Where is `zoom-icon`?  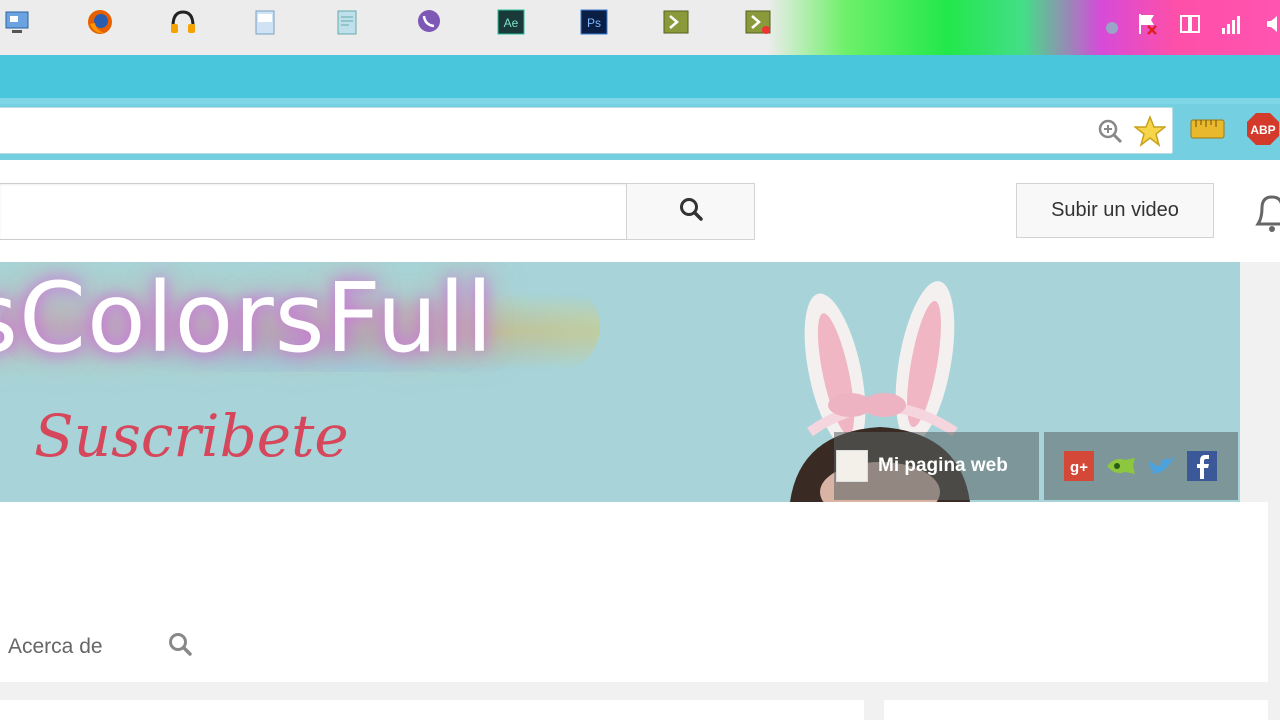
zoom-icon is located at coordinates (1110, 131).